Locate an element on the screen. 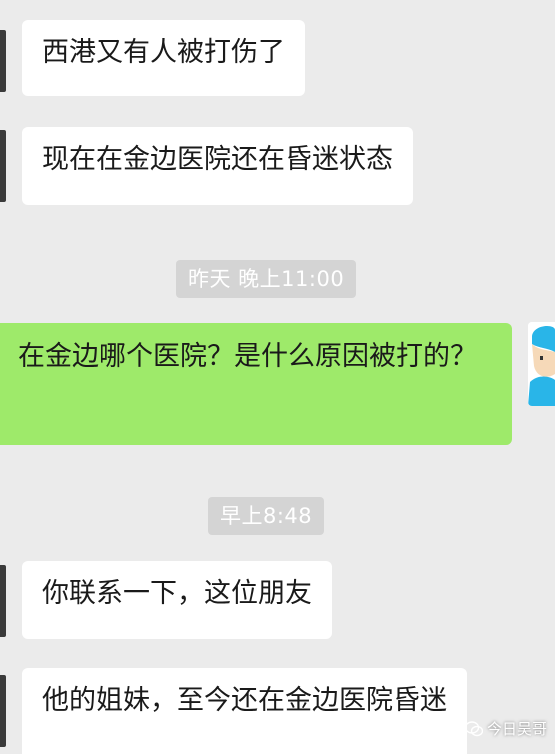 Image resolution: width=555 pixels, height=754 pixels. message-text: 西港又有人被打伤了 is located at coordinates (163, 52).